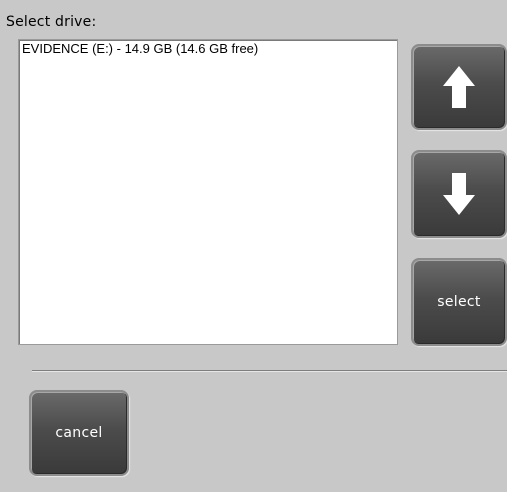 The image size is (507, 492). I want to click on dialog-title: Select drive:, so click(51, 22).